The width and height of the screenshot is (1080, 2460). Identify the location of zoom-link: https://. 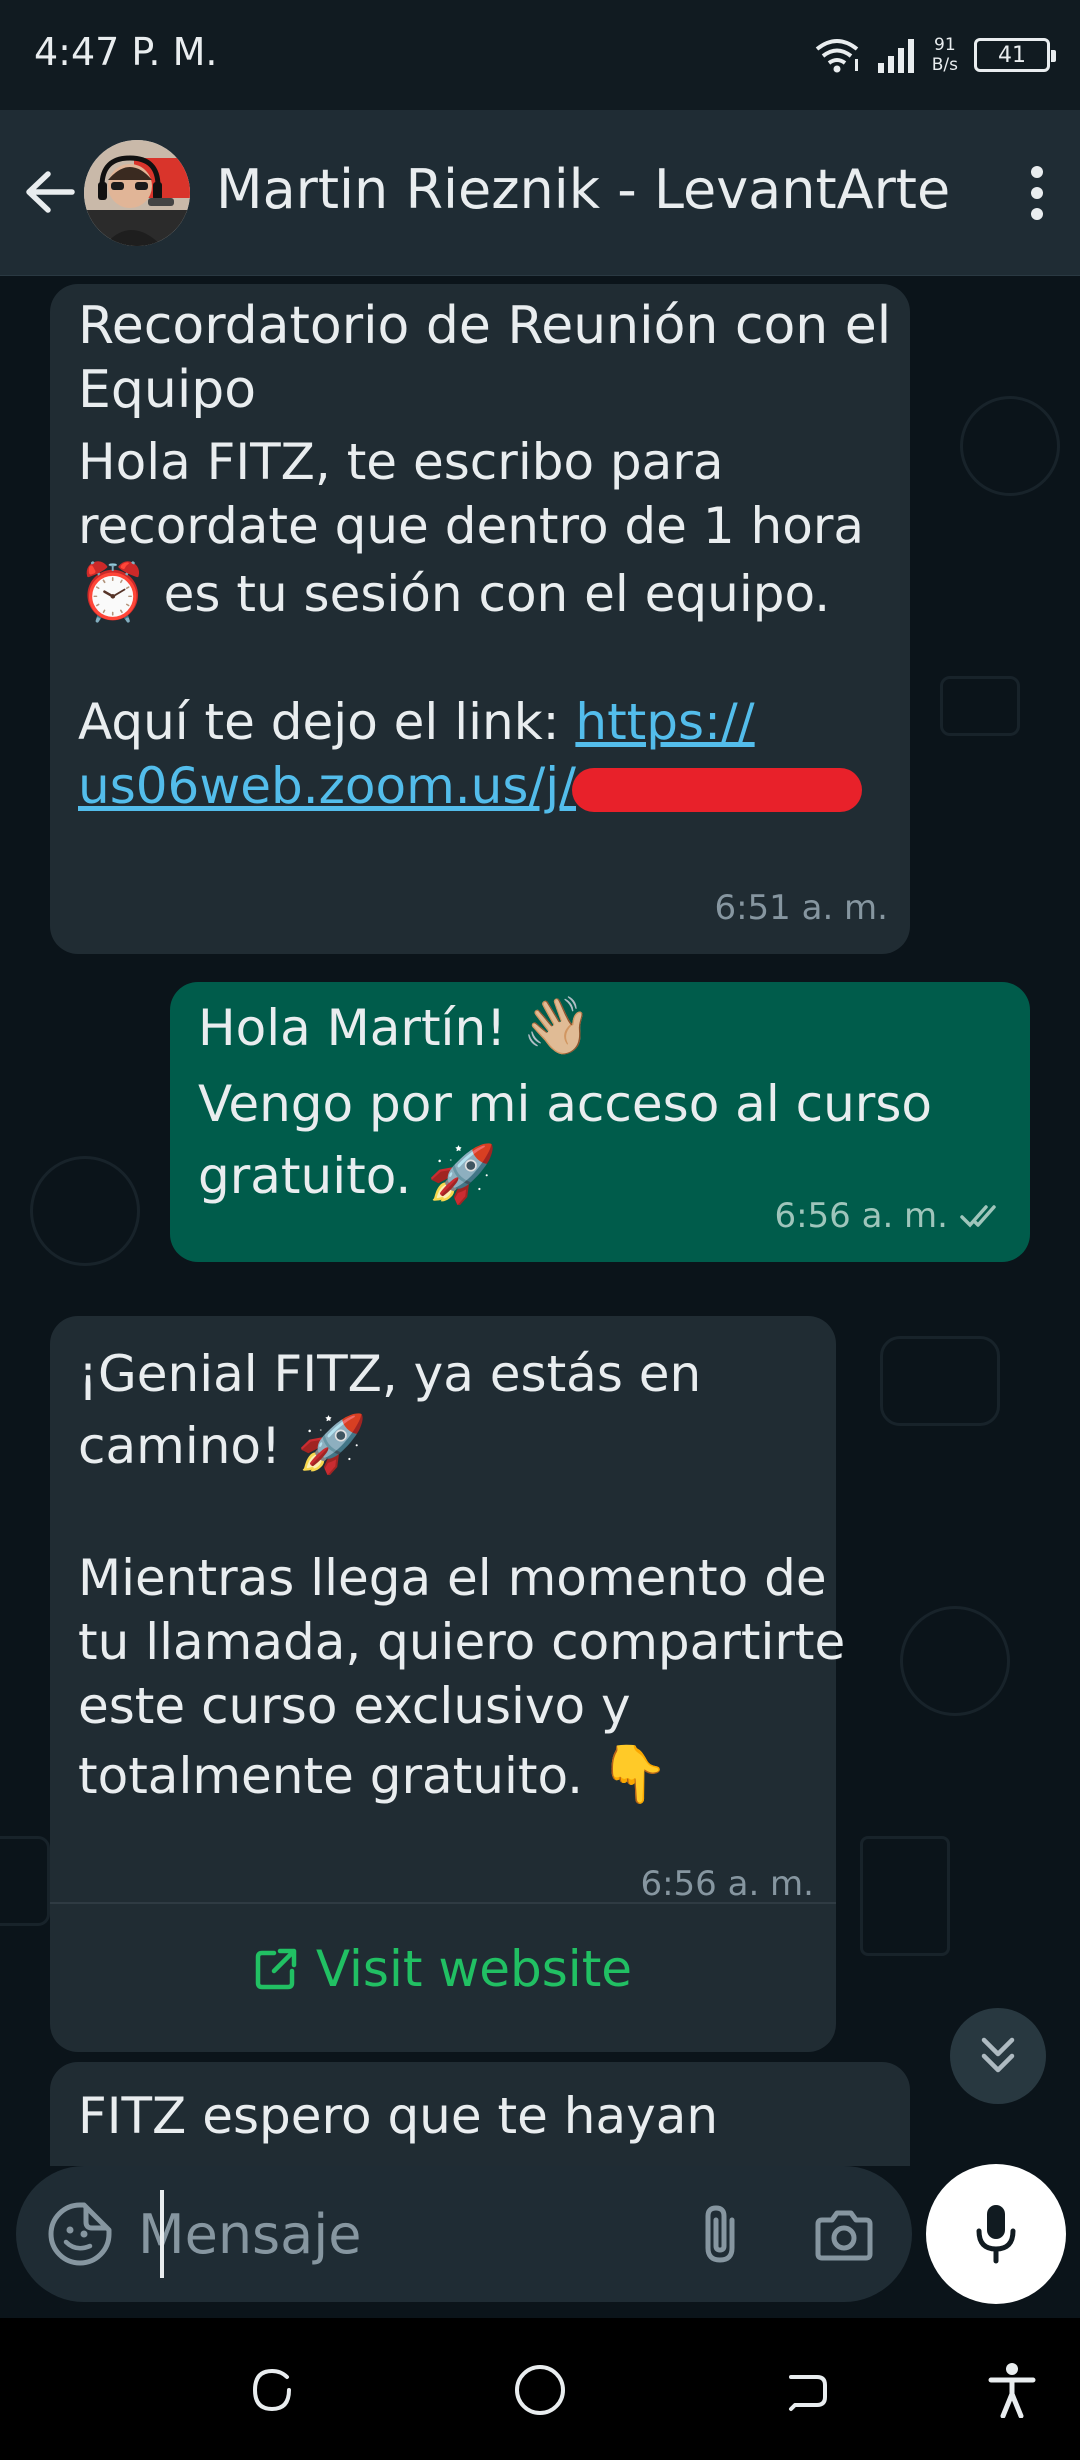
(664, 722).